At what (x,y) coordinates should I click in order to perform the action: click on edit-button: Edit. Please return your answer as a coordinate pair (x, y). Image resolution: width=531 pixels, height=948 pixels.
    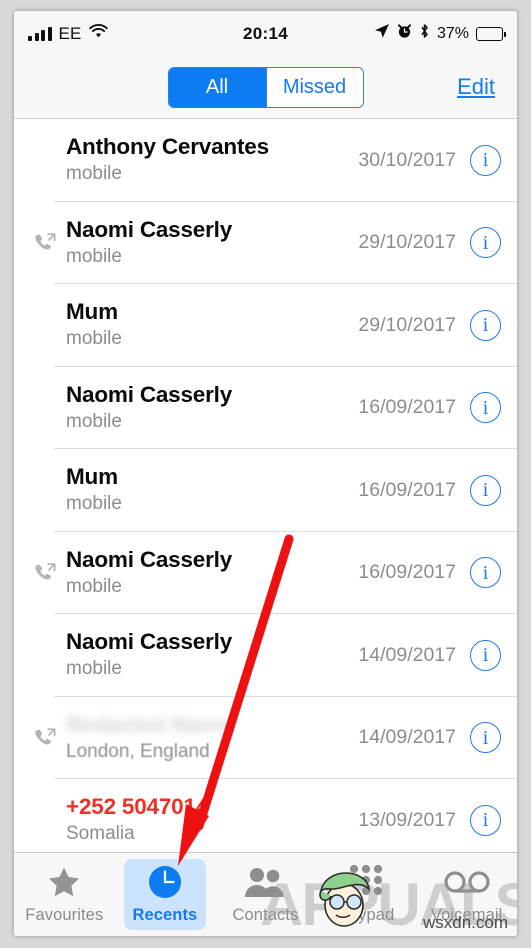
    Looking at the image, I should click on (476, 87).